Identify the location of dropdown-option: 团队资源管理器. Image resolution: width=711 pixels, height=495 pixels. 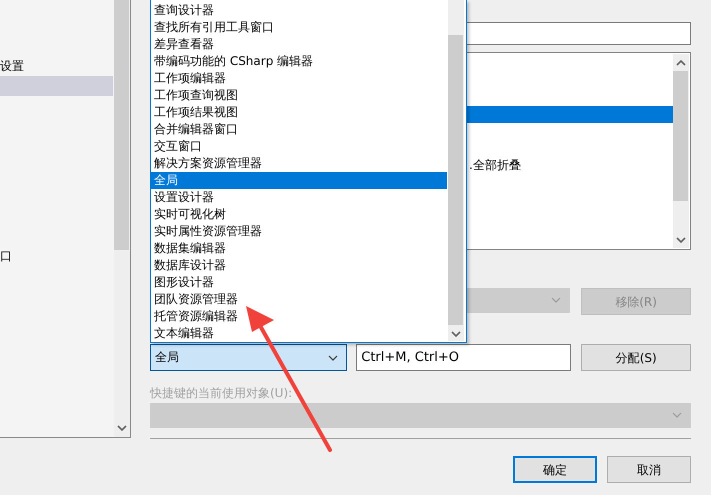
(299, 299).